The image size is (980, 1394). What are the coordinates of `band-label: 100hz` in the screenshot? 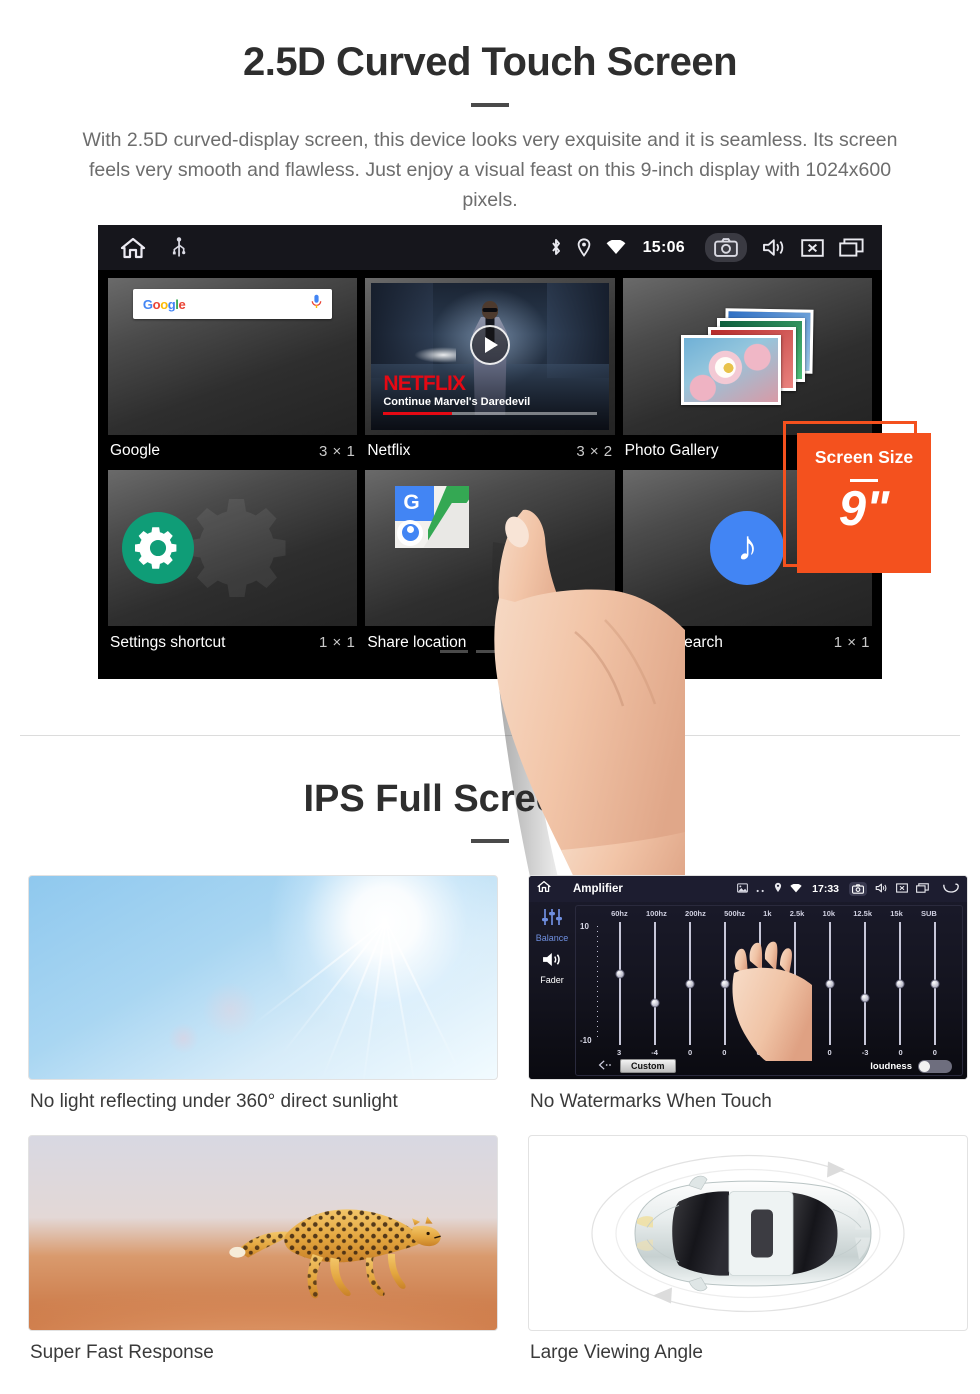 It's located at (656, 913).